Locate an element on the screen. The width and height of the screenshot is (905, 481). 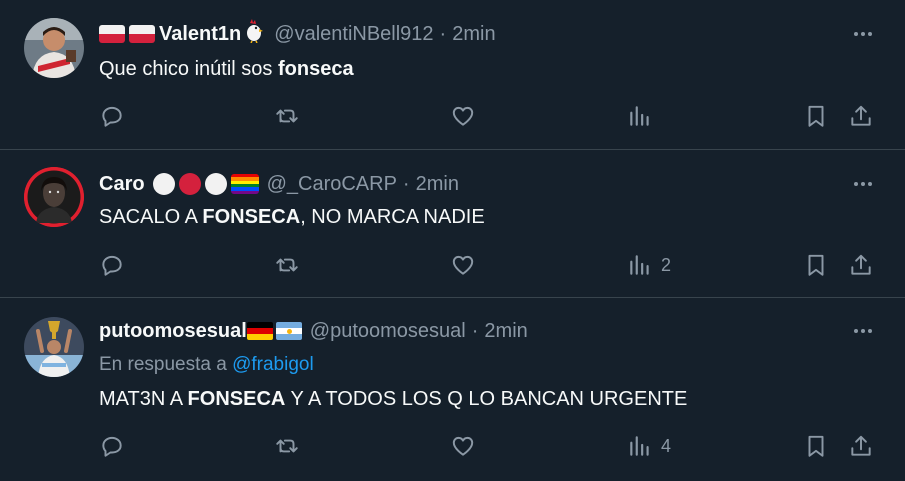
tweet-text: Que chico inútil sos fonseca is located at coordinates (226, 69).